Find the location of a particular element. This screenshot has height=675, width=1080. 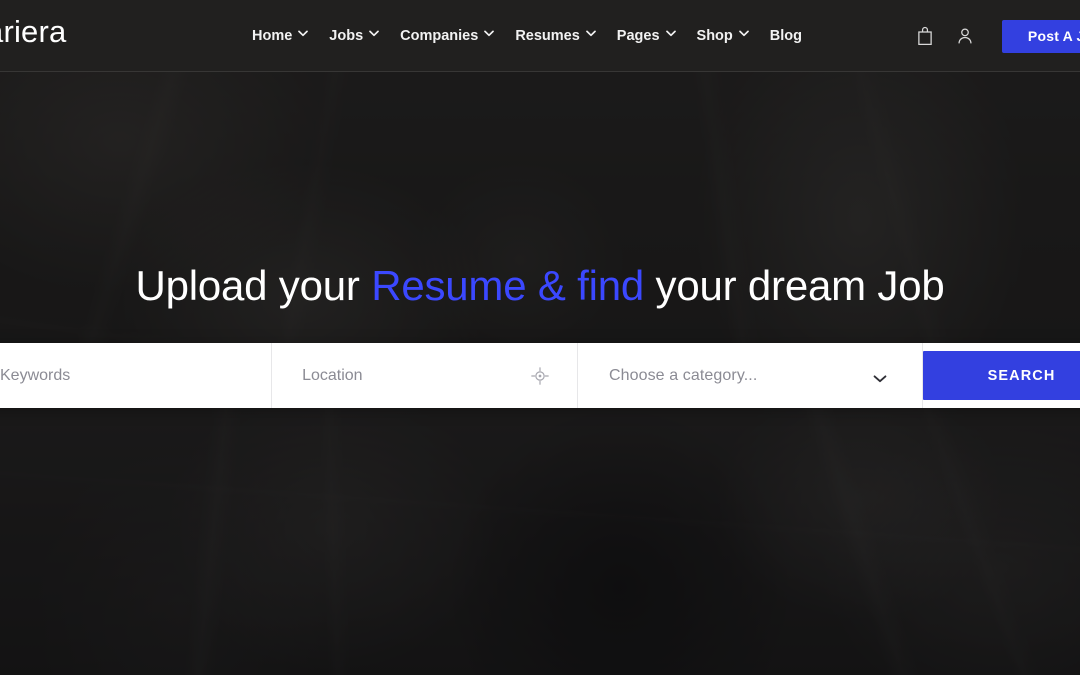

nav-item-pages-label: Pages is located at coordinates (638, 36).